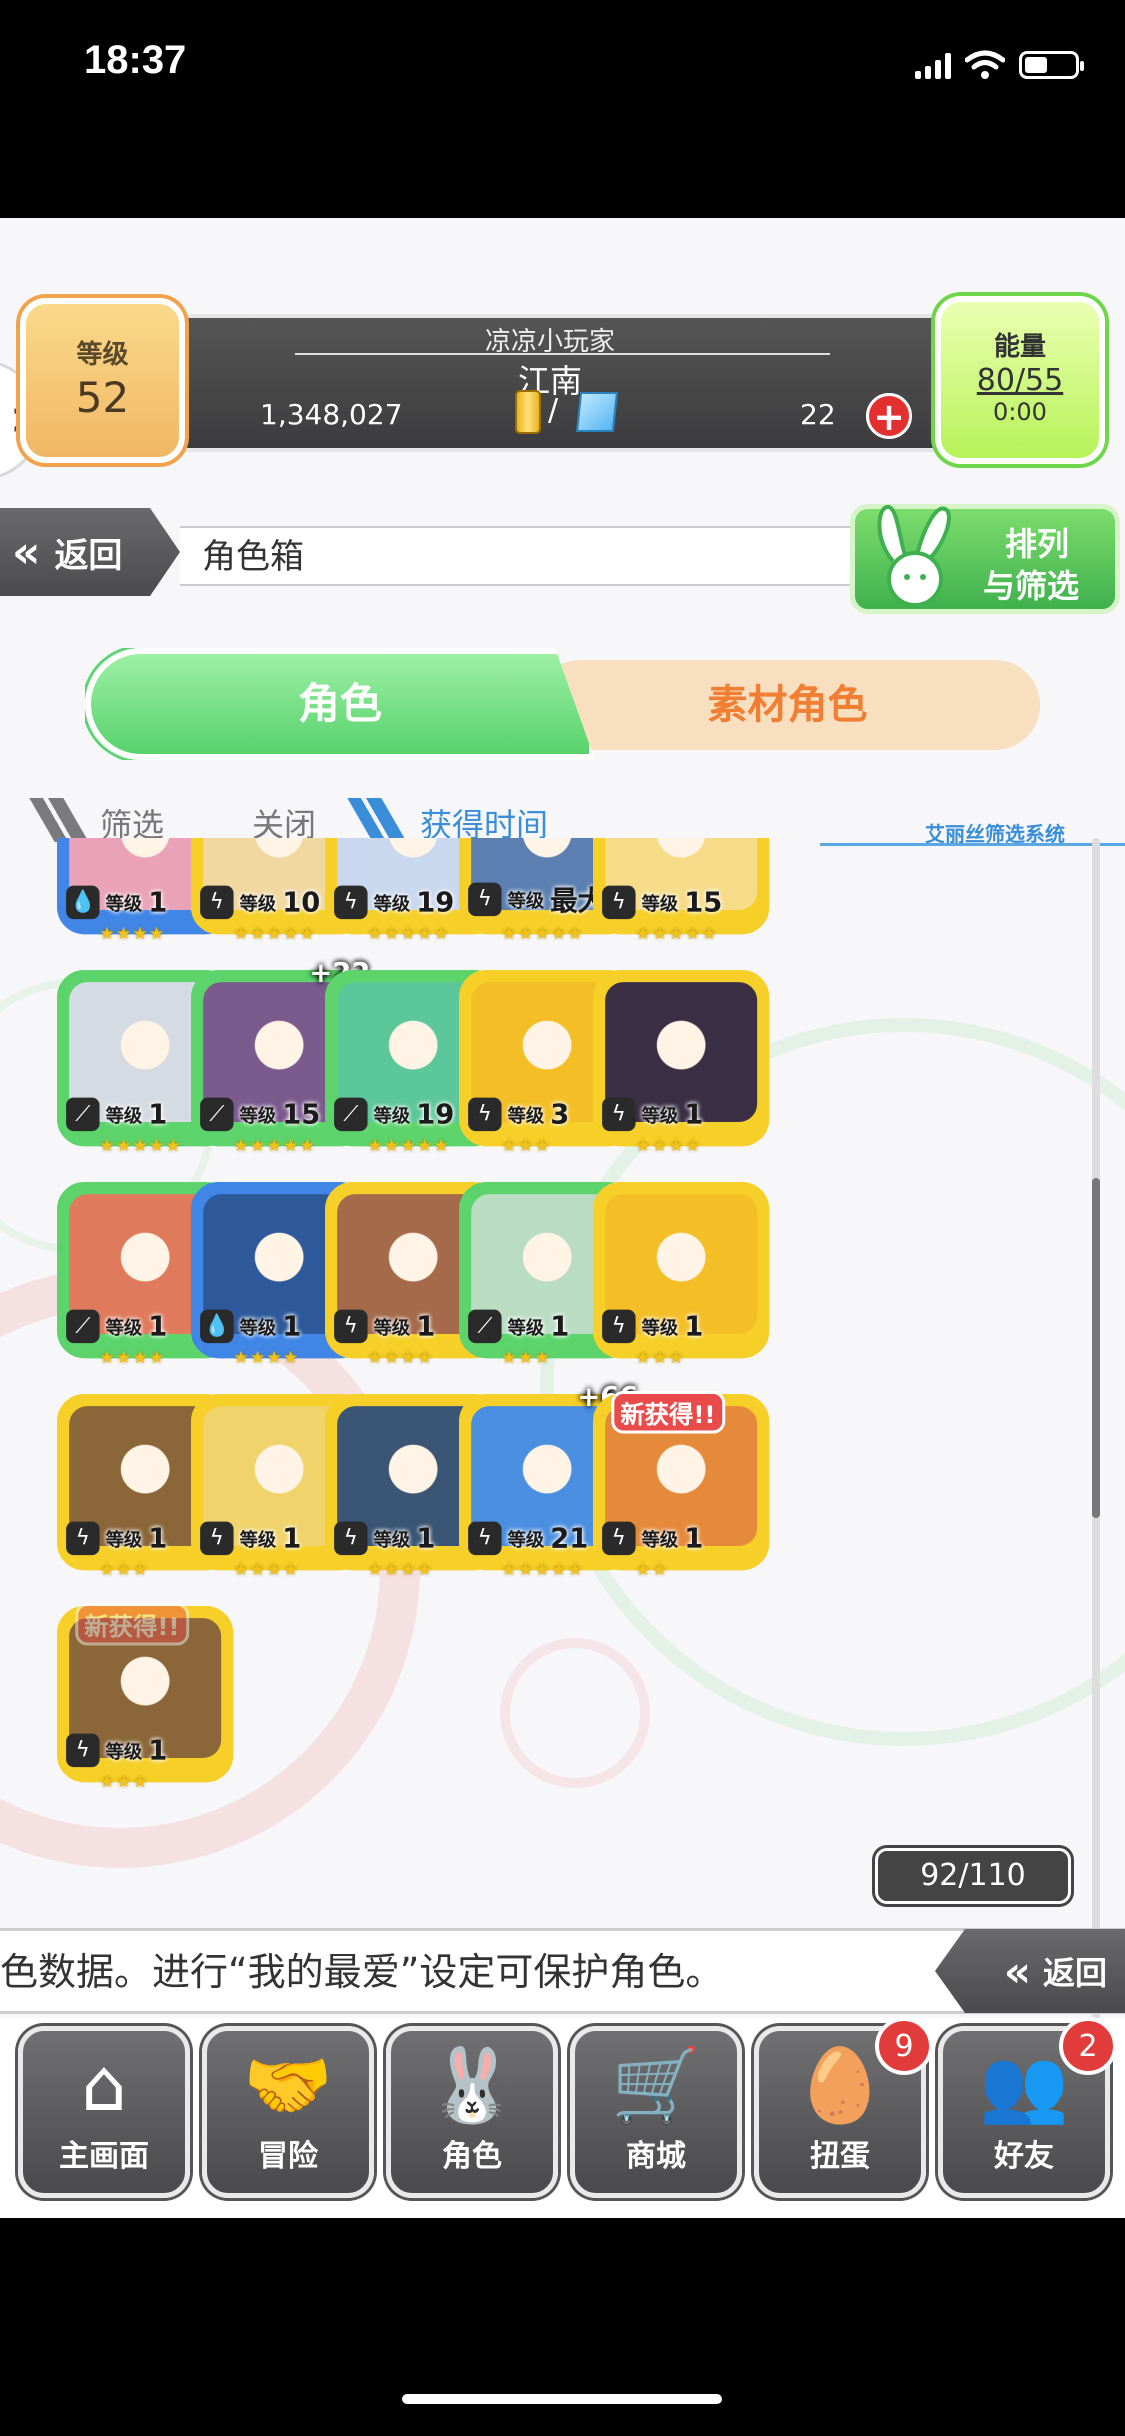 The height and width of the screenshot is (2436, 1125). Describe the element at coordinates (562, 2117) in the screenshot. I see `bottom-nav: ⌂ 主画面 🤝 冒险 🐰 角色 🛒 商城 🥚 扭蛋 9 👥 好友 2` at that location.